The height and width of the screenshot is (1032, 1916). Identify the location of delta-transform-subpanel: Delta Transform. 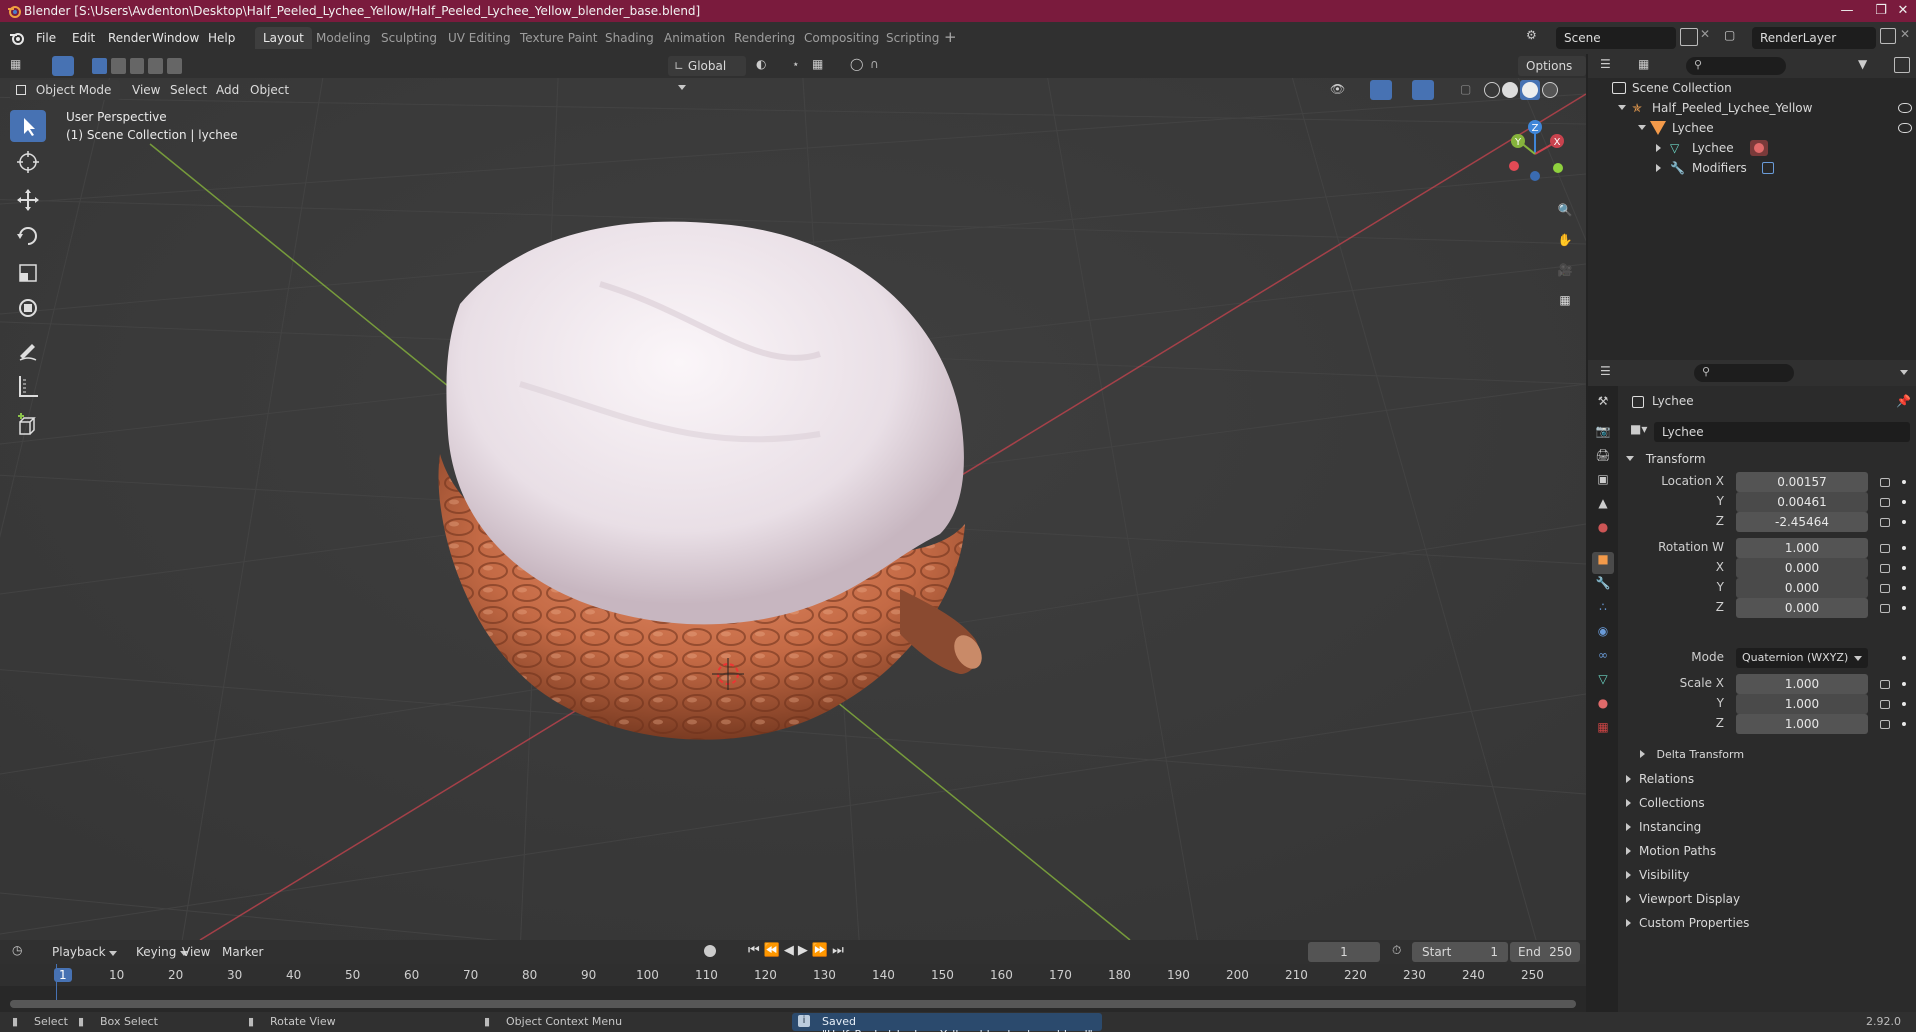
(1770, 755).